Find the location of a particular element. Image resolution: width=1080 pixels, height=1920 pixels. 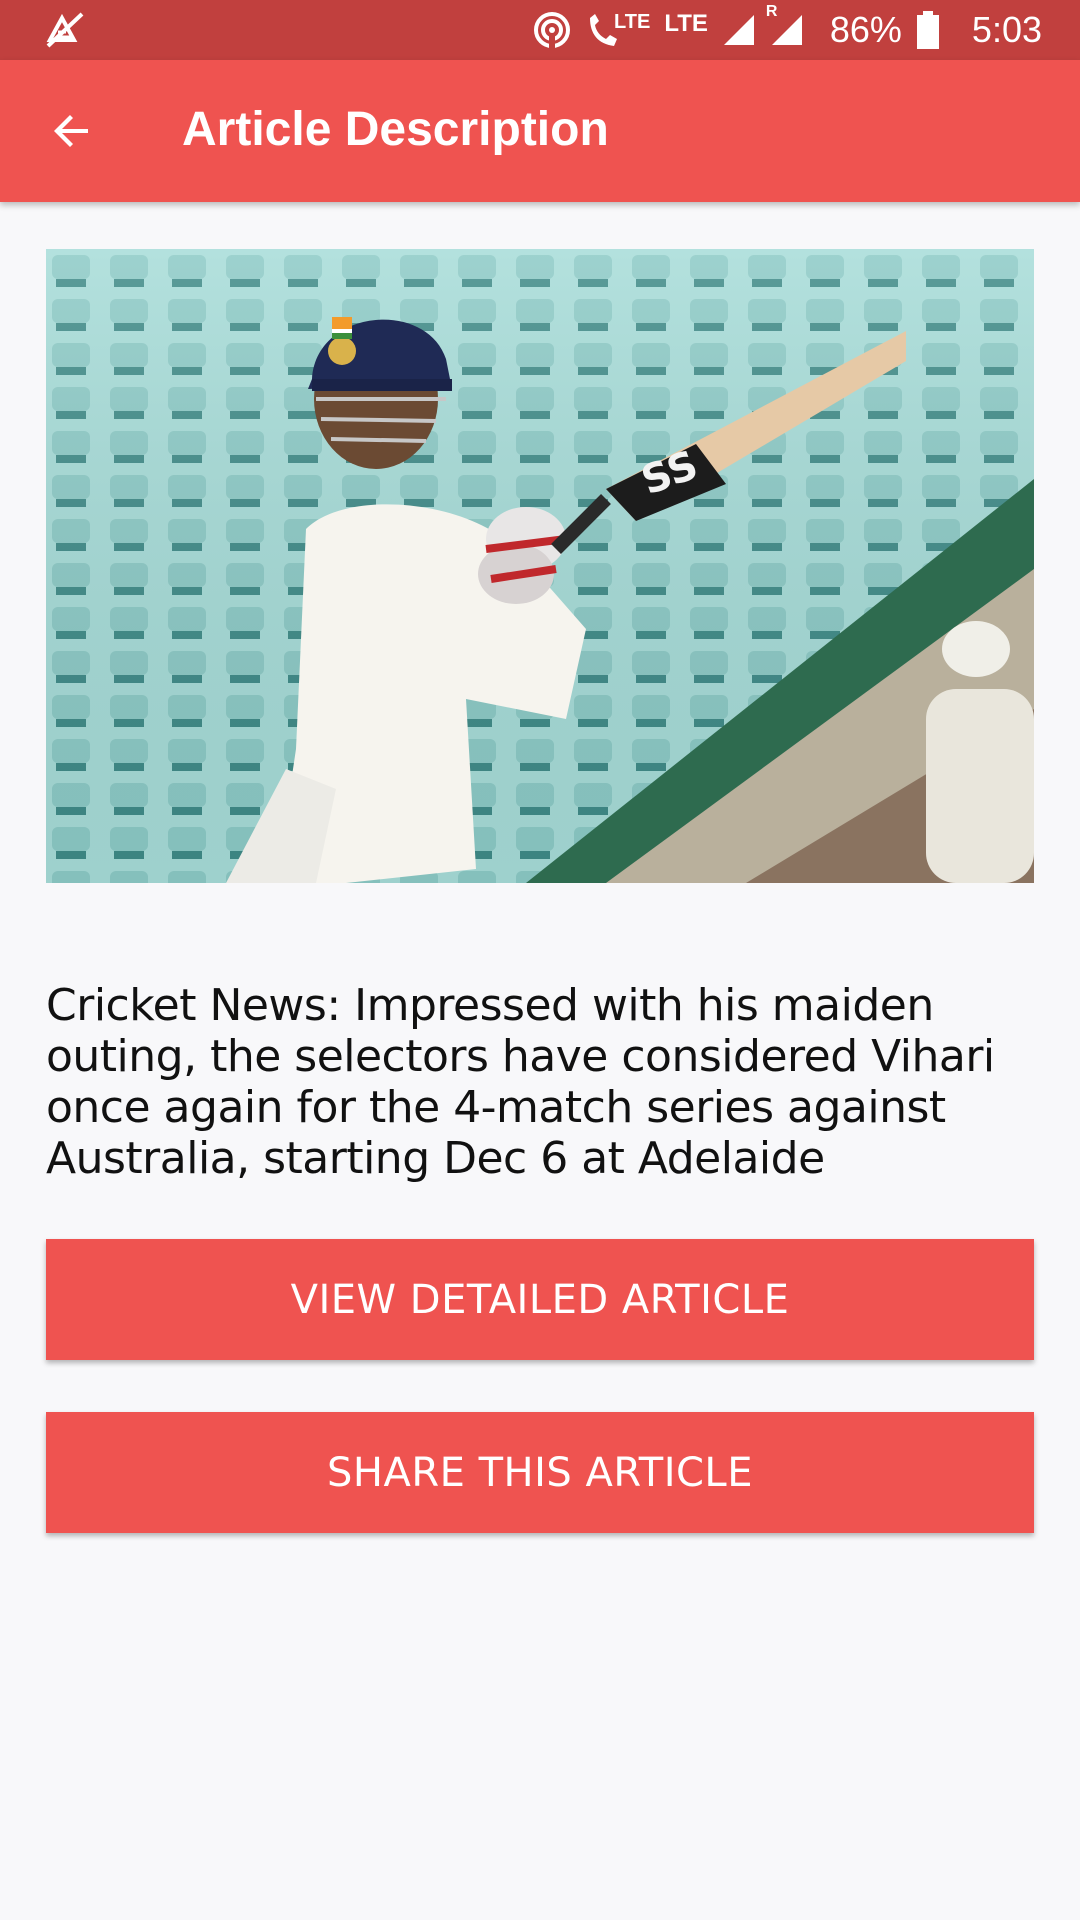

view-detailed-article-button: VIEW DETAILED ARTICLE is located at coordinates (540, 1299).